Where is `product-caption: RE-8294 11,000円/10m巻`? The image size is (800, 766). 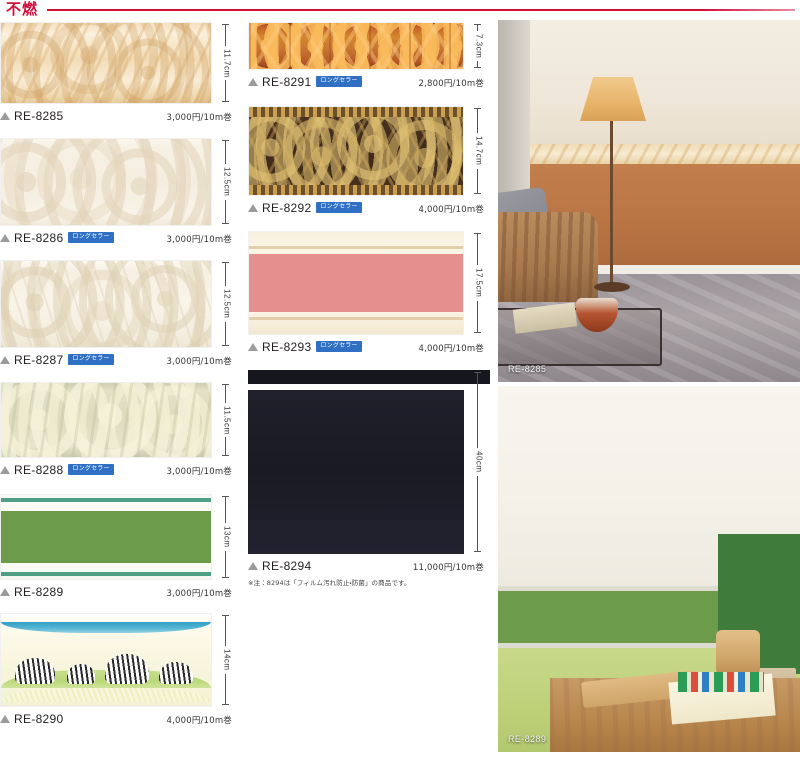 product-caption: RE-8294 11,000円/10m巻 is located at coordinates (366, 565).